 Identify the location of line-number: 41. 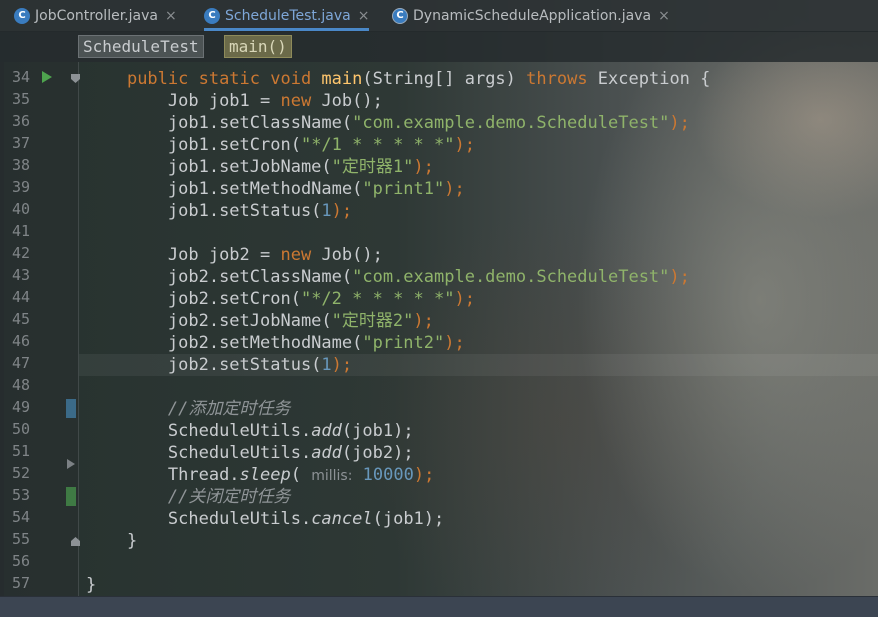
(20, 231).